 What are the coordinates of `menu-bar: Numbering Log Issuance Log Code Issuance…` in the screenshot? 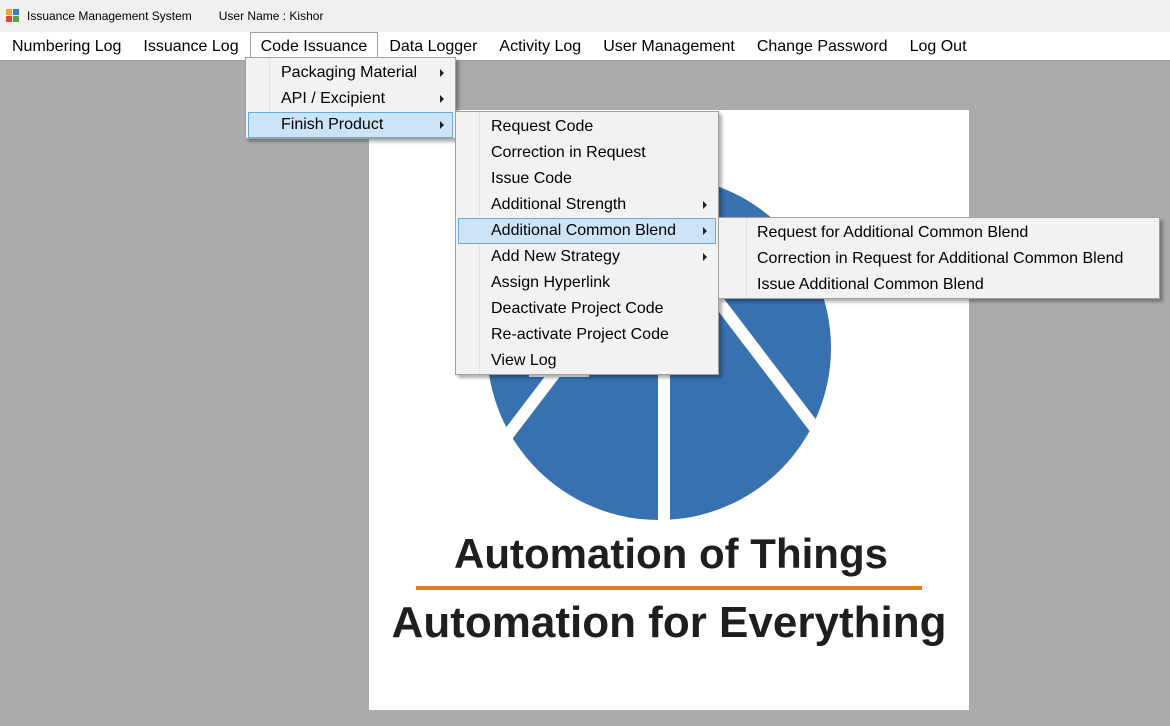 It's located at (585, 46).